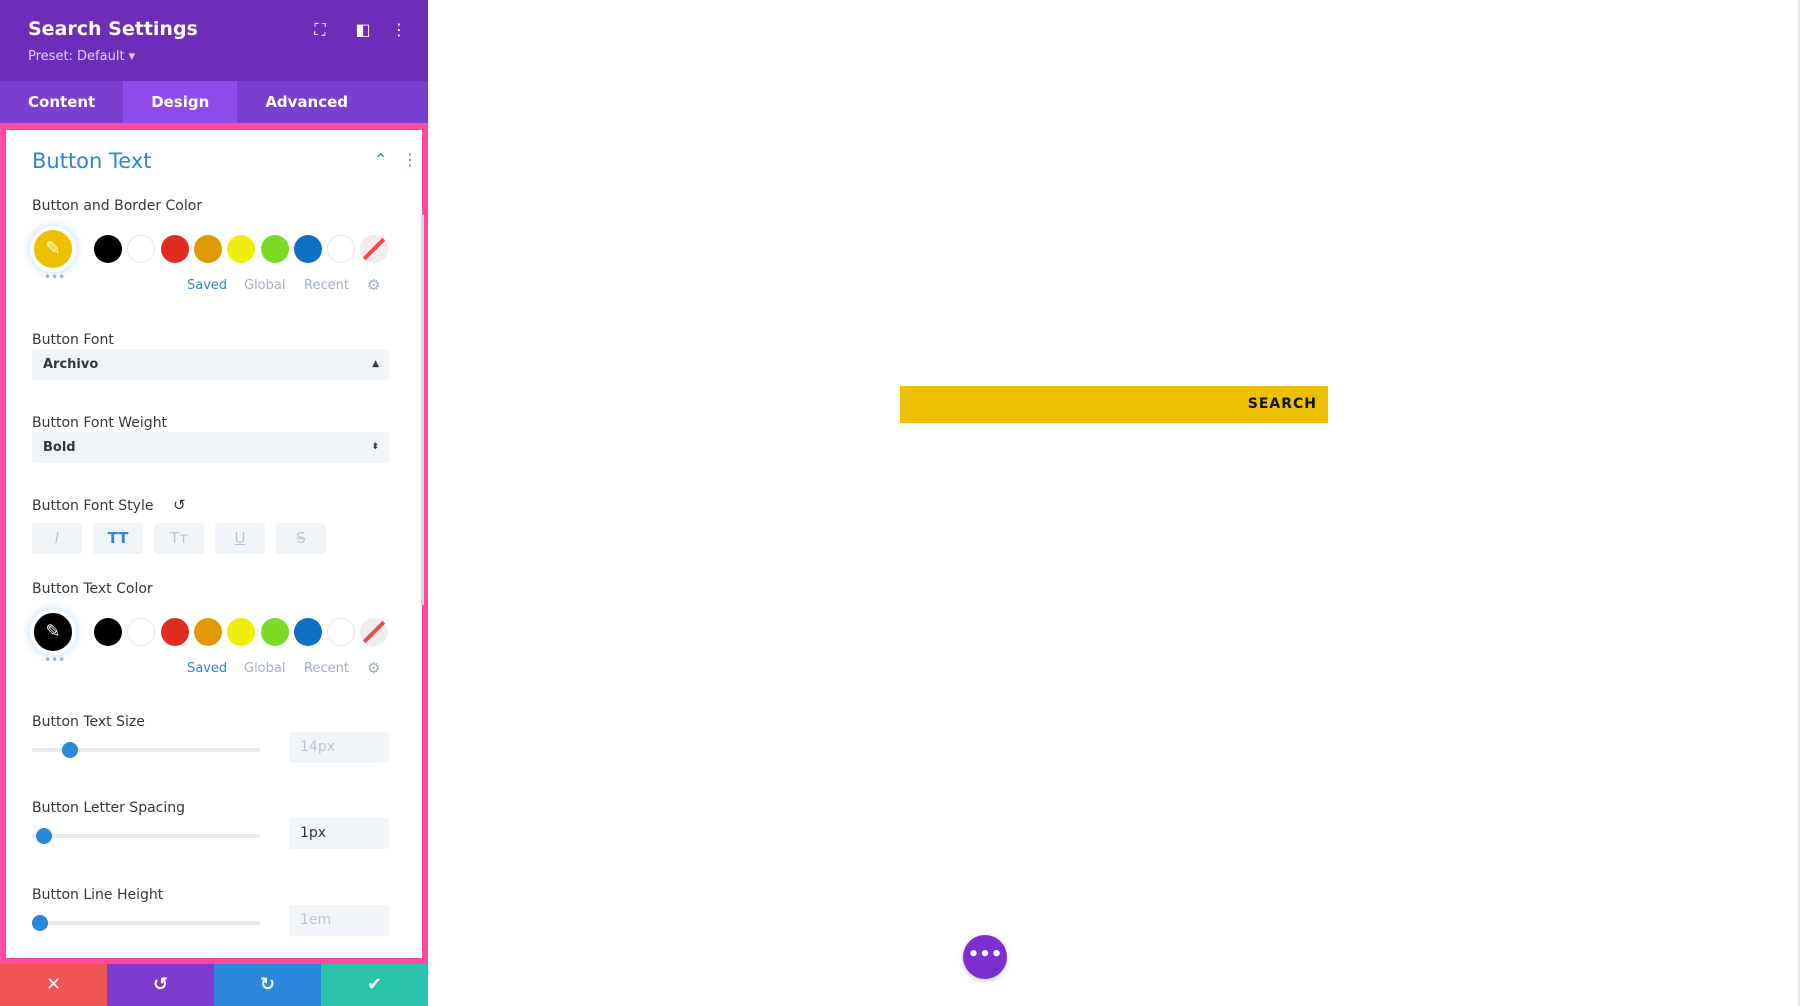 The image size is (1800, 1006). I want to click on button-font-select: Archivo ▲, so click(210, 364).